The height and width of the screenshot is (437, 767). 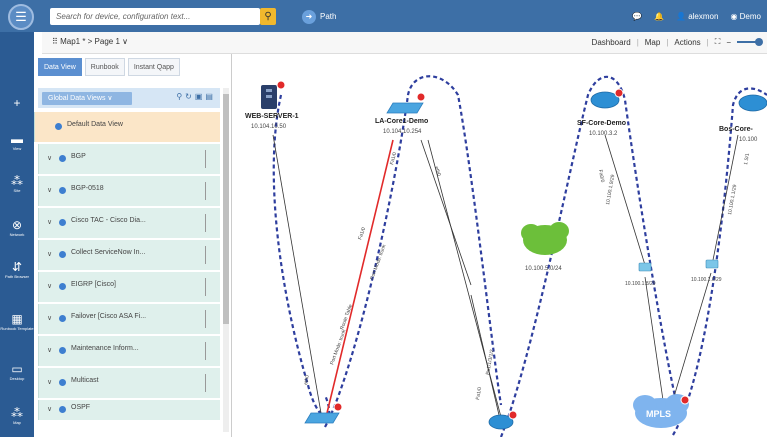 I want to click on list-item-label: BGP-0518, so click(x=87, y=188).